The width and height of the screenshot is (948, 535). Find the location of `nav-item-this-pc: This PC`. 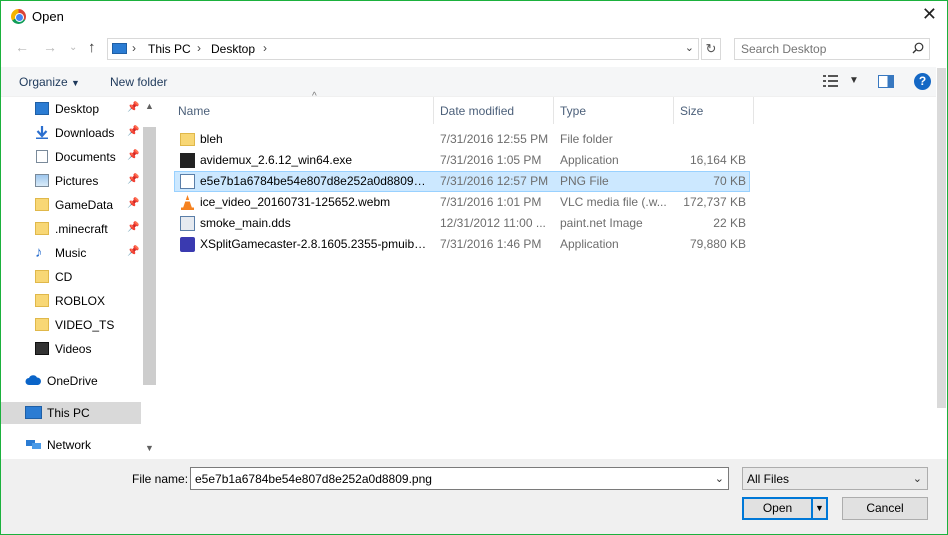

nav-item-this-pc: This PC is located at coordinates (71, 413).